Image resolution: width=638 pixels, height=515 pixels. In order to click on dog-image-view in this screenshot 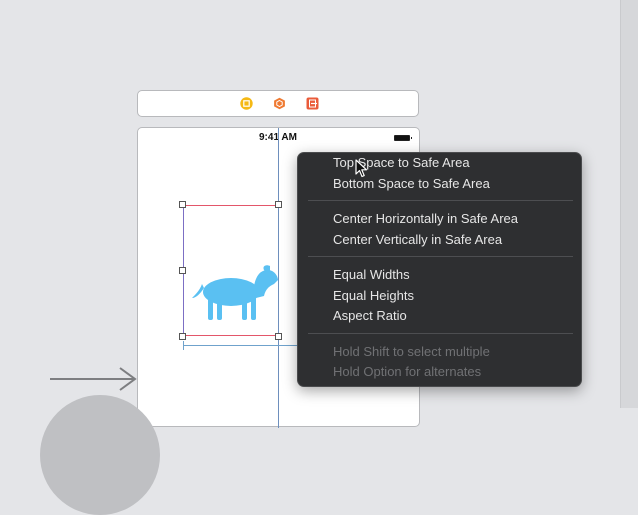, I will do `click(231, 270)`.